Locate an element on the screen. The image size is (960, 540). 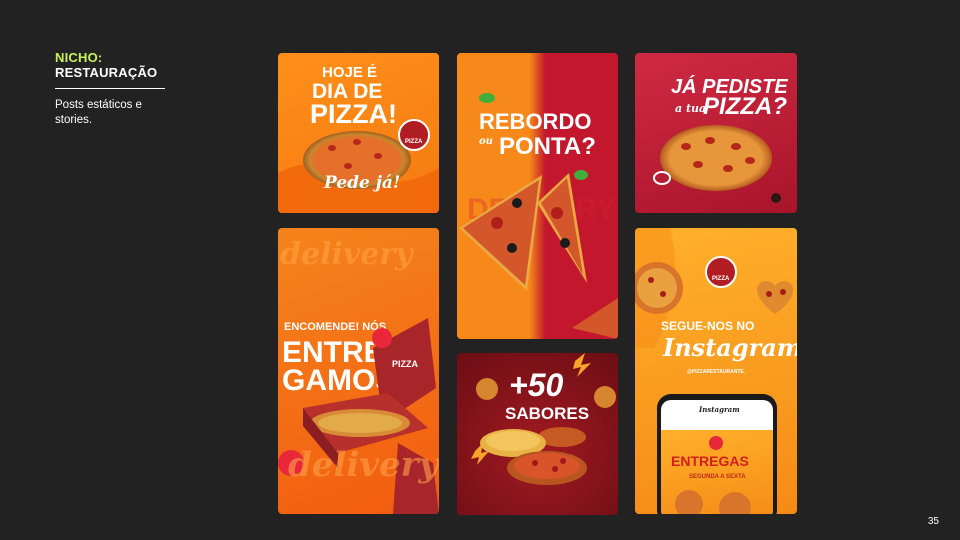
heart-icon is located at coordinates (382, 338).